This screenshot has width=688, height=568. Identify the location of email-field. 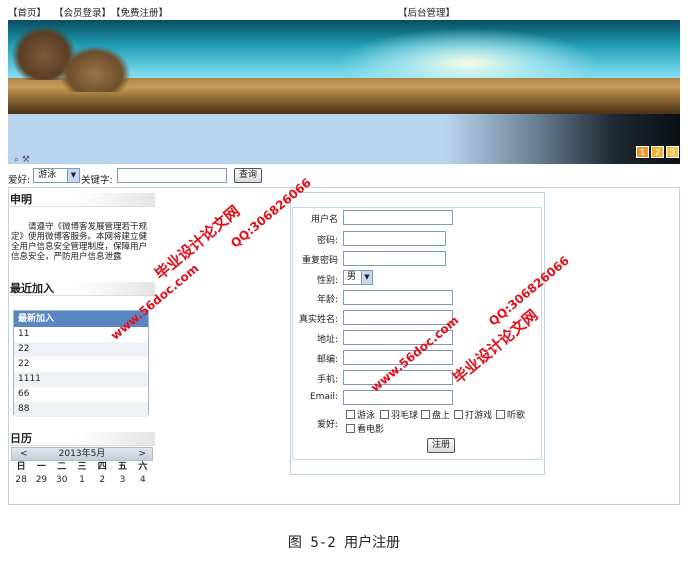
(398, 397).